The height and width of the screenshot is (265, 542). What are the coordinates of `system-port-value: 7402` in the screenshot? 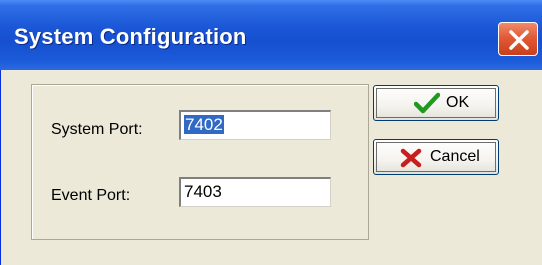 It's located at (204, 124).